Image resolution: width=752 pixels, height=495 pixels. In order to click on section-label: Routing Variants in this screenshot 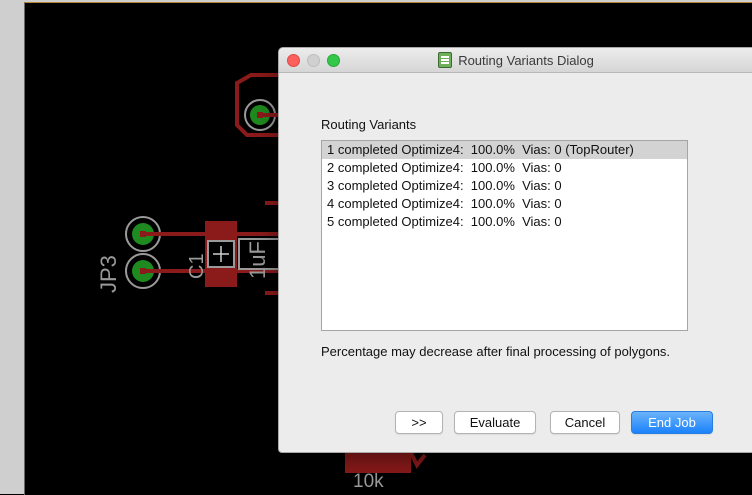, I will do `click(369, 124)`.